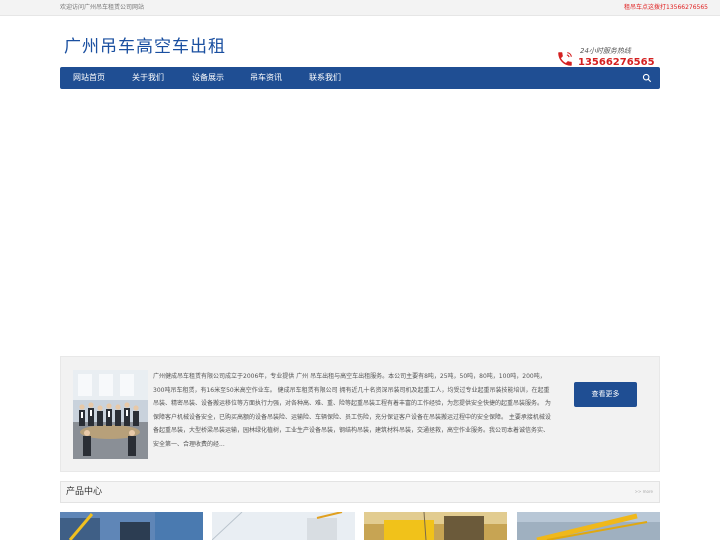 The image size is (720, 540). What do you see at coordinates (666, 7) in the screenshot?
I see `call-now-link: 租吊车点这拨打13566276565` at bounding box center [666, 7].